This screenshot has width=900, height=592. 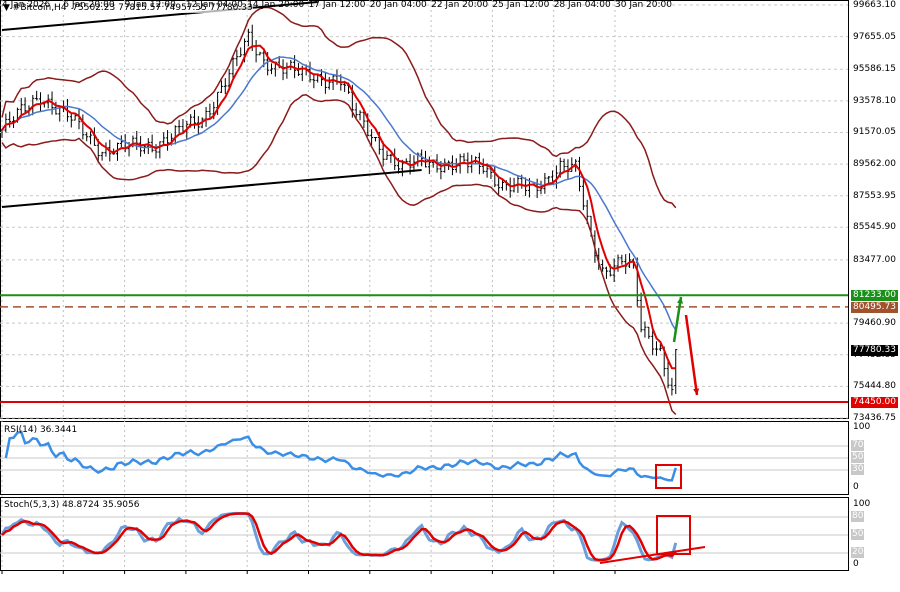 What do you see at coordinates (874, 350) in the screenshot?
I see `level-price-tag: 77780.33` at bounding box center [874, 350].